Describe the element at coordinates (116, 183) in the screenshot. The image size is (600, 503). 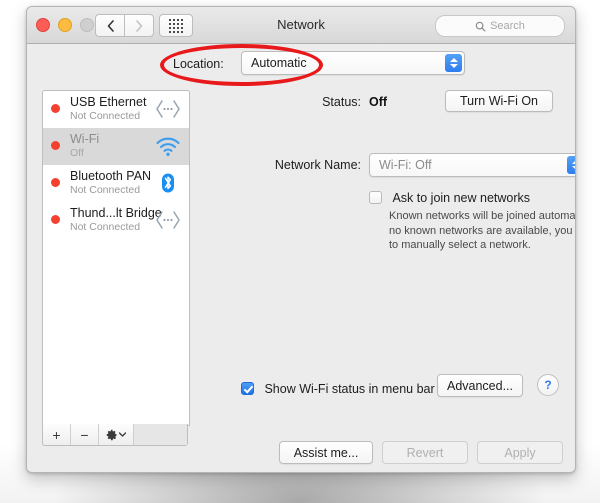
I see `service-row-bluetooth-pan: Bluetooth PAN Not Connected` at that location.